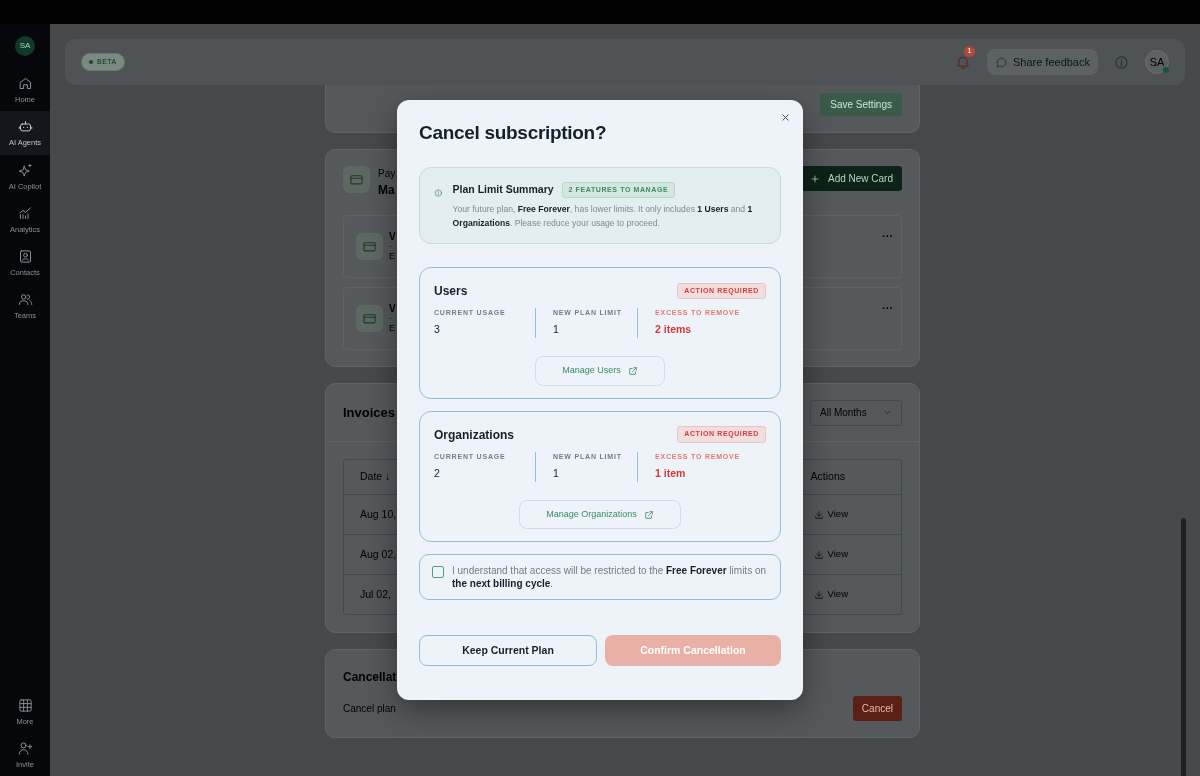 This screenshot has width=1200, height=776. Describe the element at coordinates (438, 572) in the screenshot. I see `checkbox` at that location.